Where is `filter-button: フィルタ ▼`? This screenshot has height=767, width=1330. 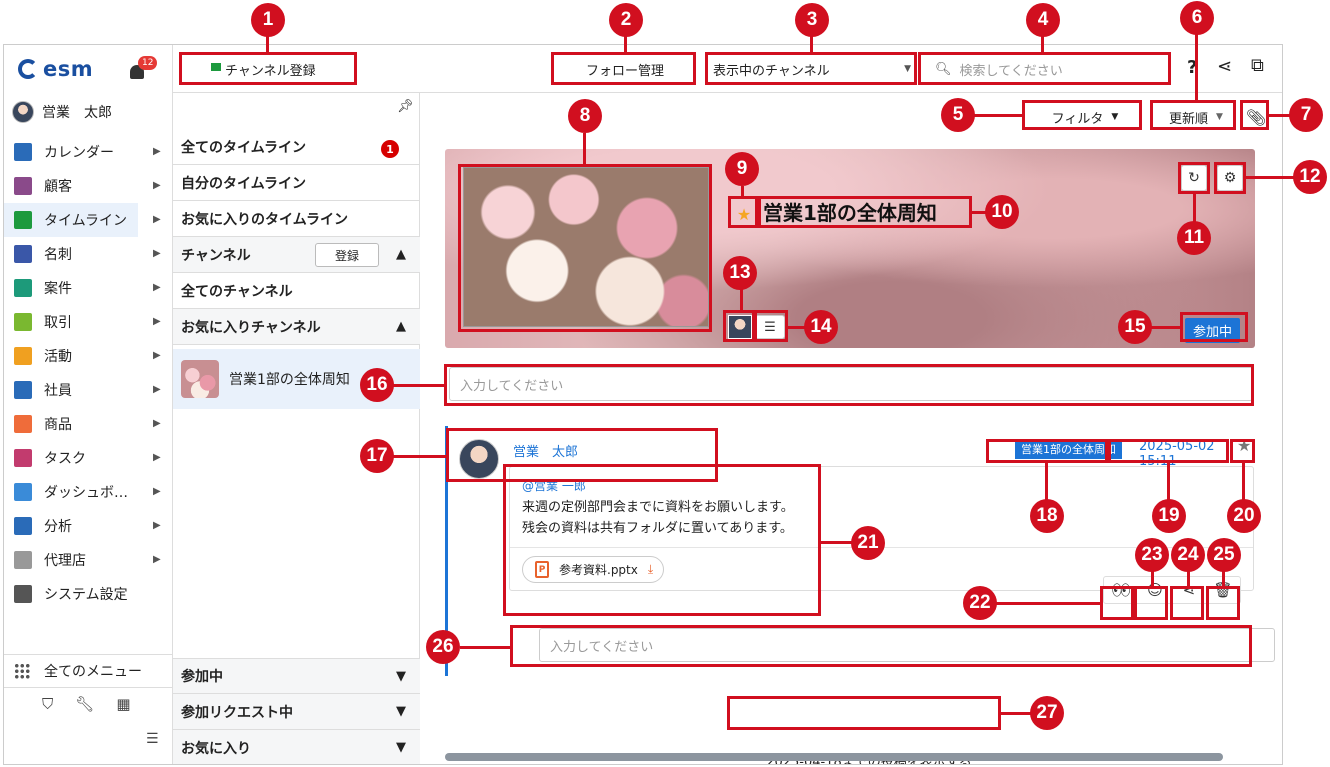 filter-button: フィルタ ▼ is located at coordinates (1085, 117).